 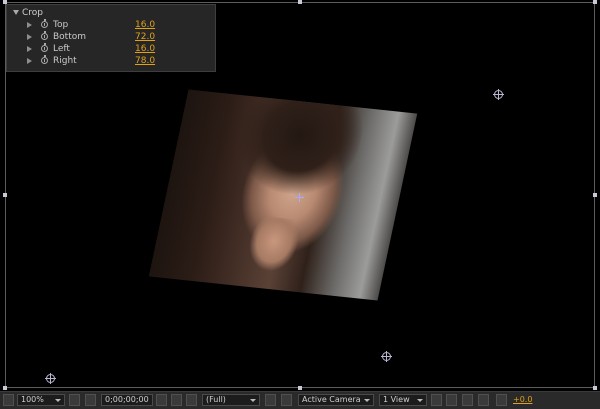 I want to click on effect-name: Crop, so click(x=33, y=13).